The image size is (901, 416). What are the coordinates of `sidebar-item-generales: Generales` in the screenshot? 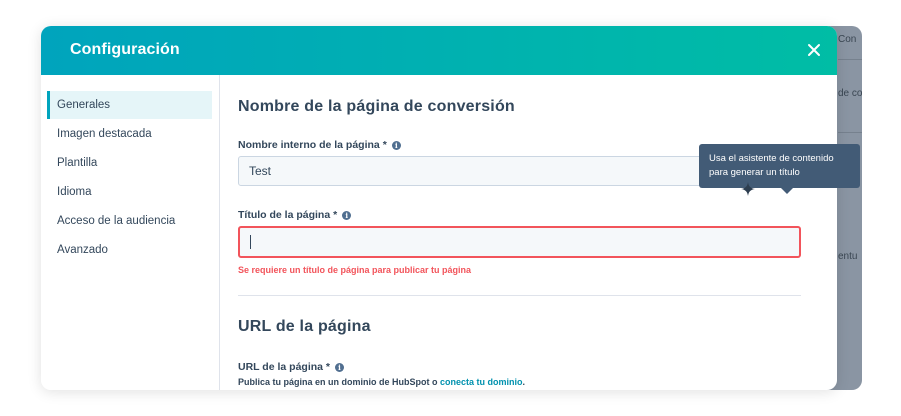 It's located at (129, 105).